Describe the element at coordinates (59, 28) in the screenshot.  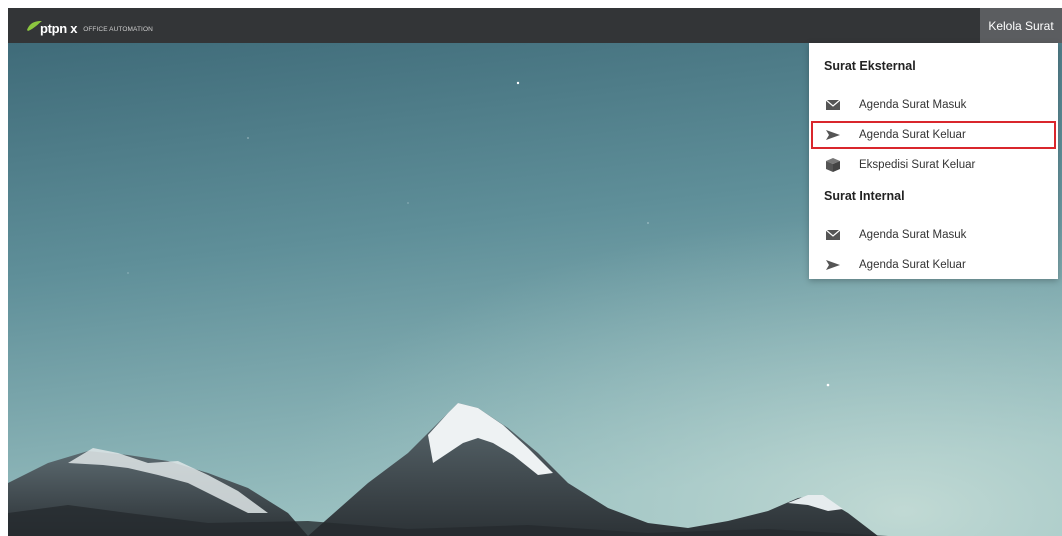
I see `brand-name: ptpn x` at that location.